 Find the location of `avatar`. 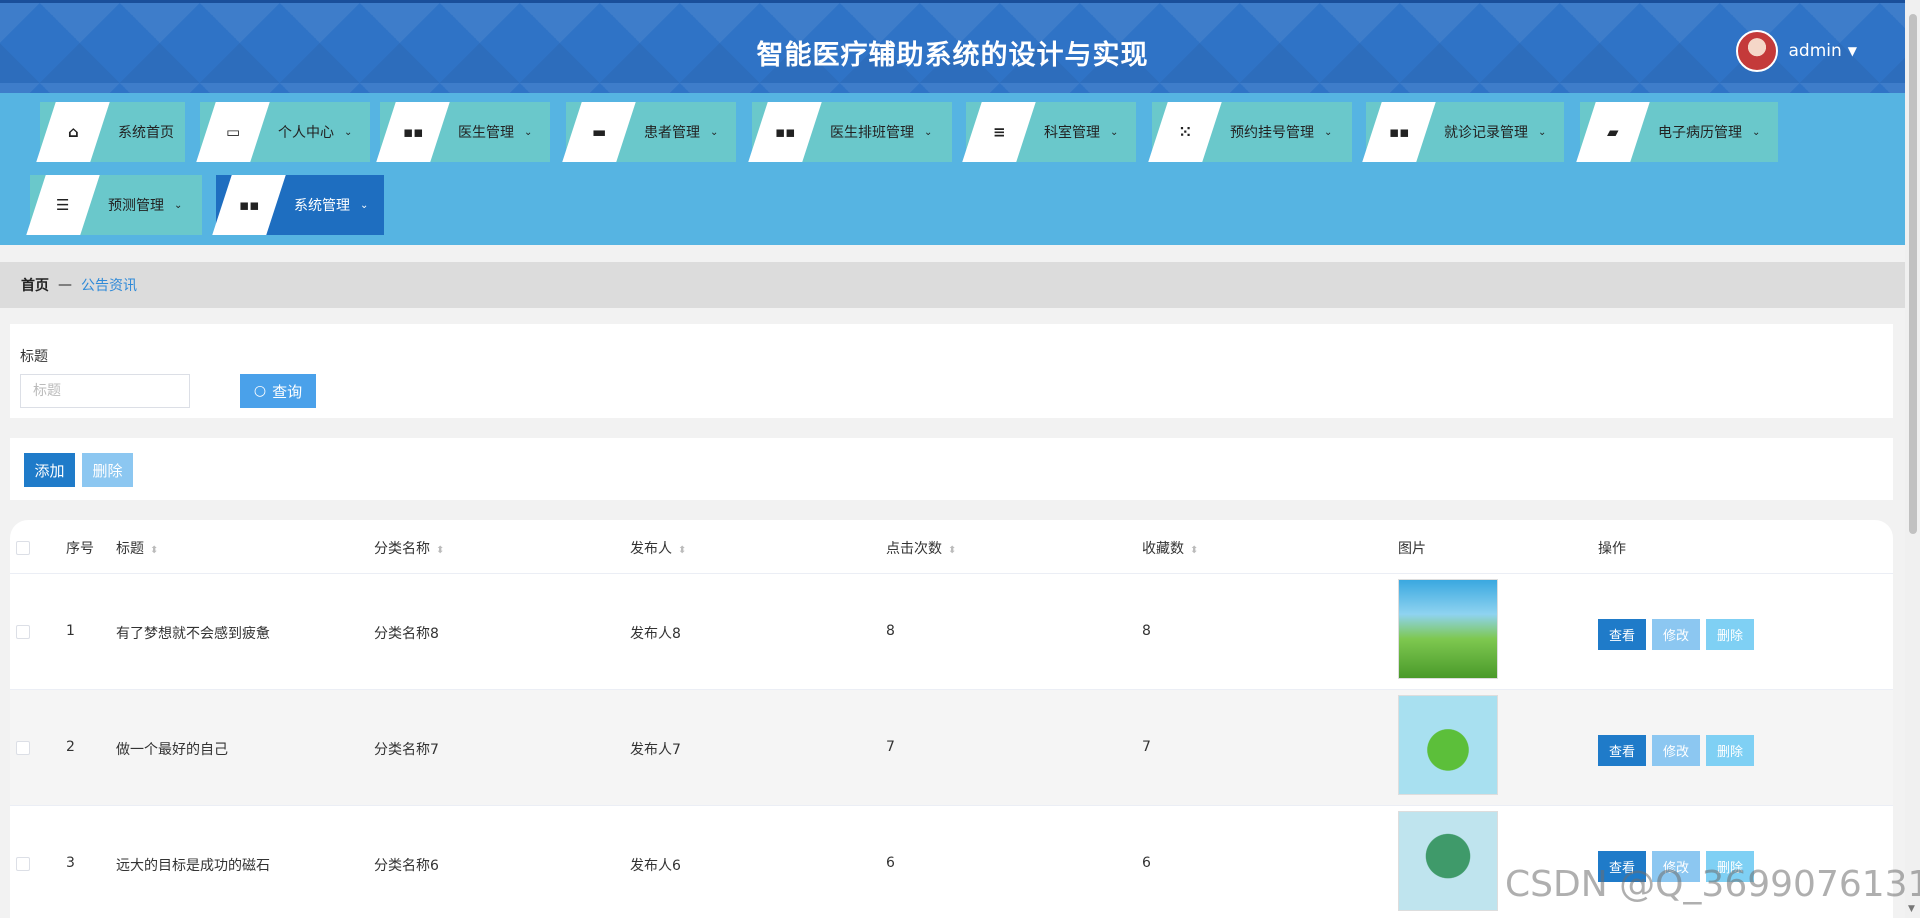

avatar is located at coordinates (1757, 51).